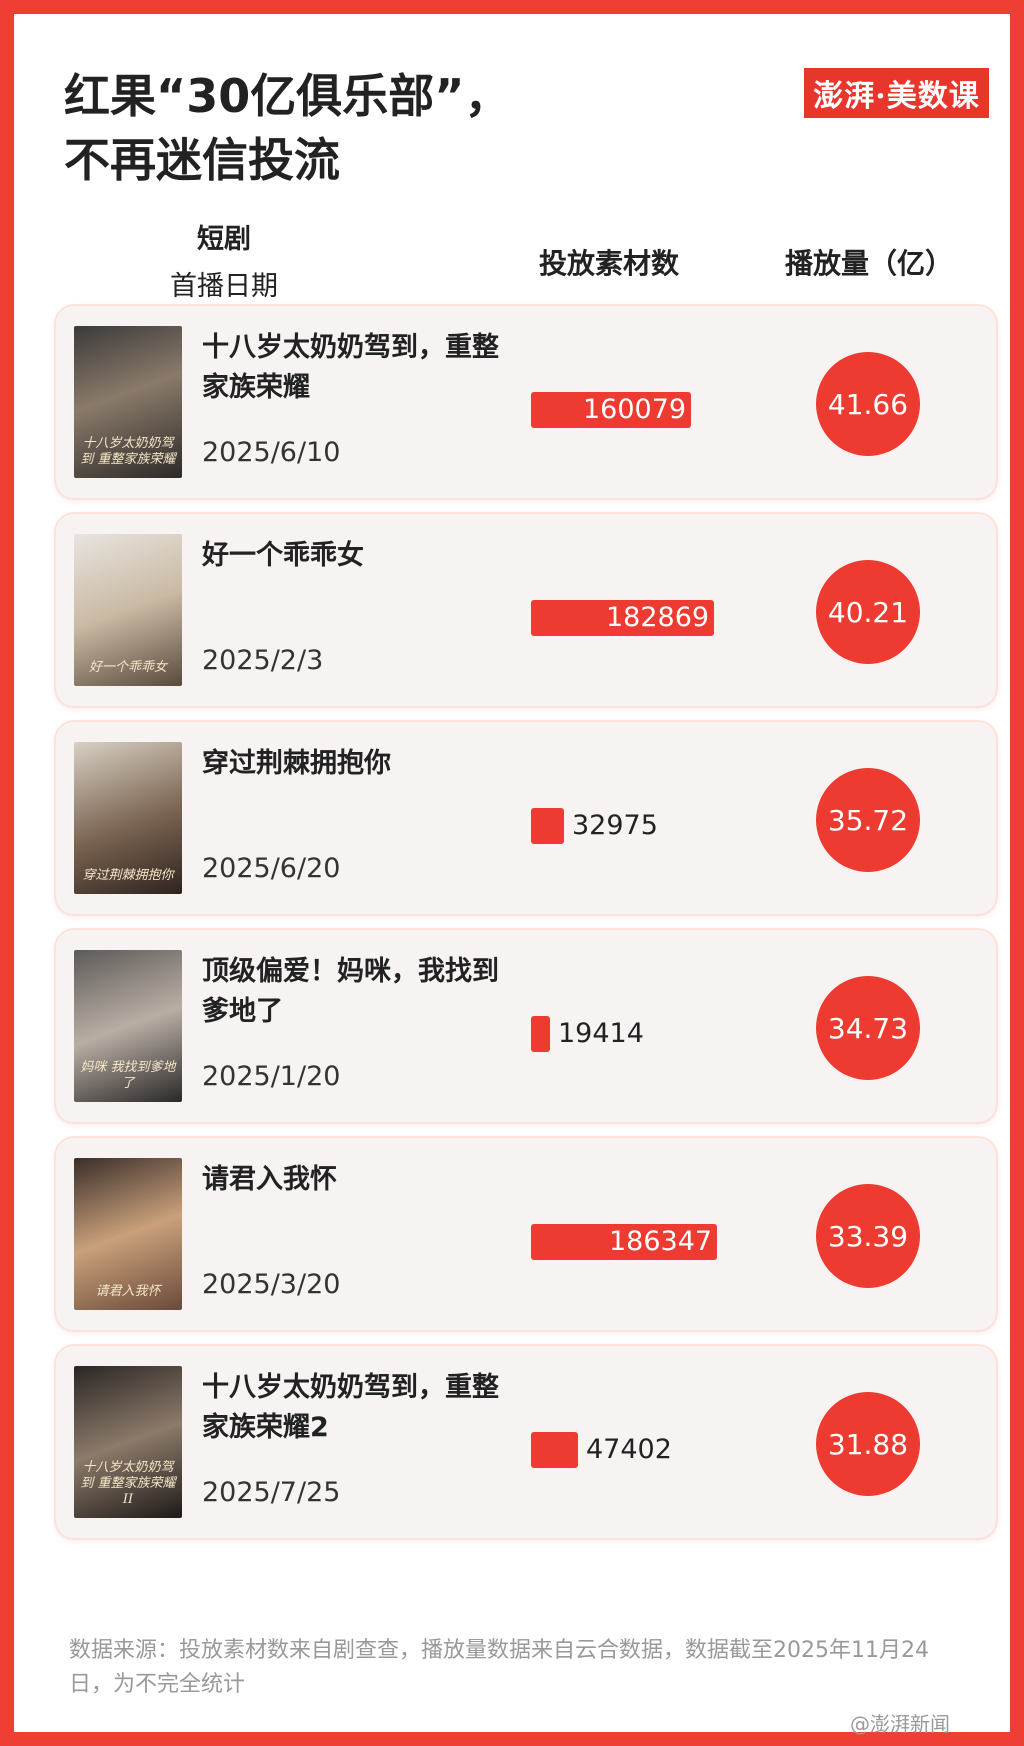 The height and width of the screenshot is (1746, 1024). Describe the element at coordinates (128, 818) in the screenshot. I see `drama-poster: 穿过荆棘拥抱你` at that location.